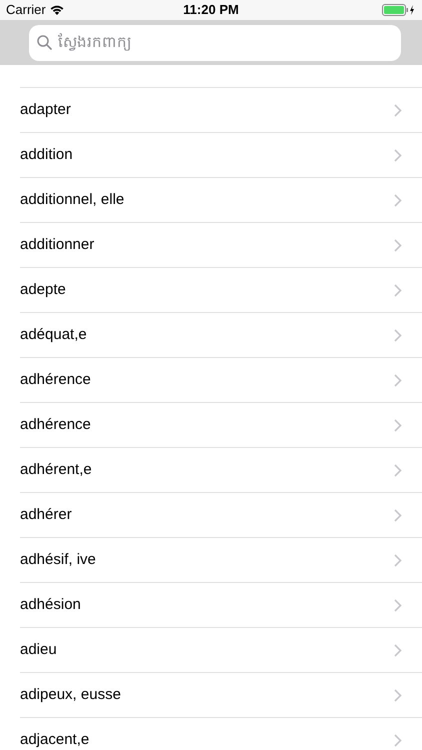  What do you see at coordinates (207, 290) in the screenshot?
I see `word-label: adepte` at bounding box center [207, 290].